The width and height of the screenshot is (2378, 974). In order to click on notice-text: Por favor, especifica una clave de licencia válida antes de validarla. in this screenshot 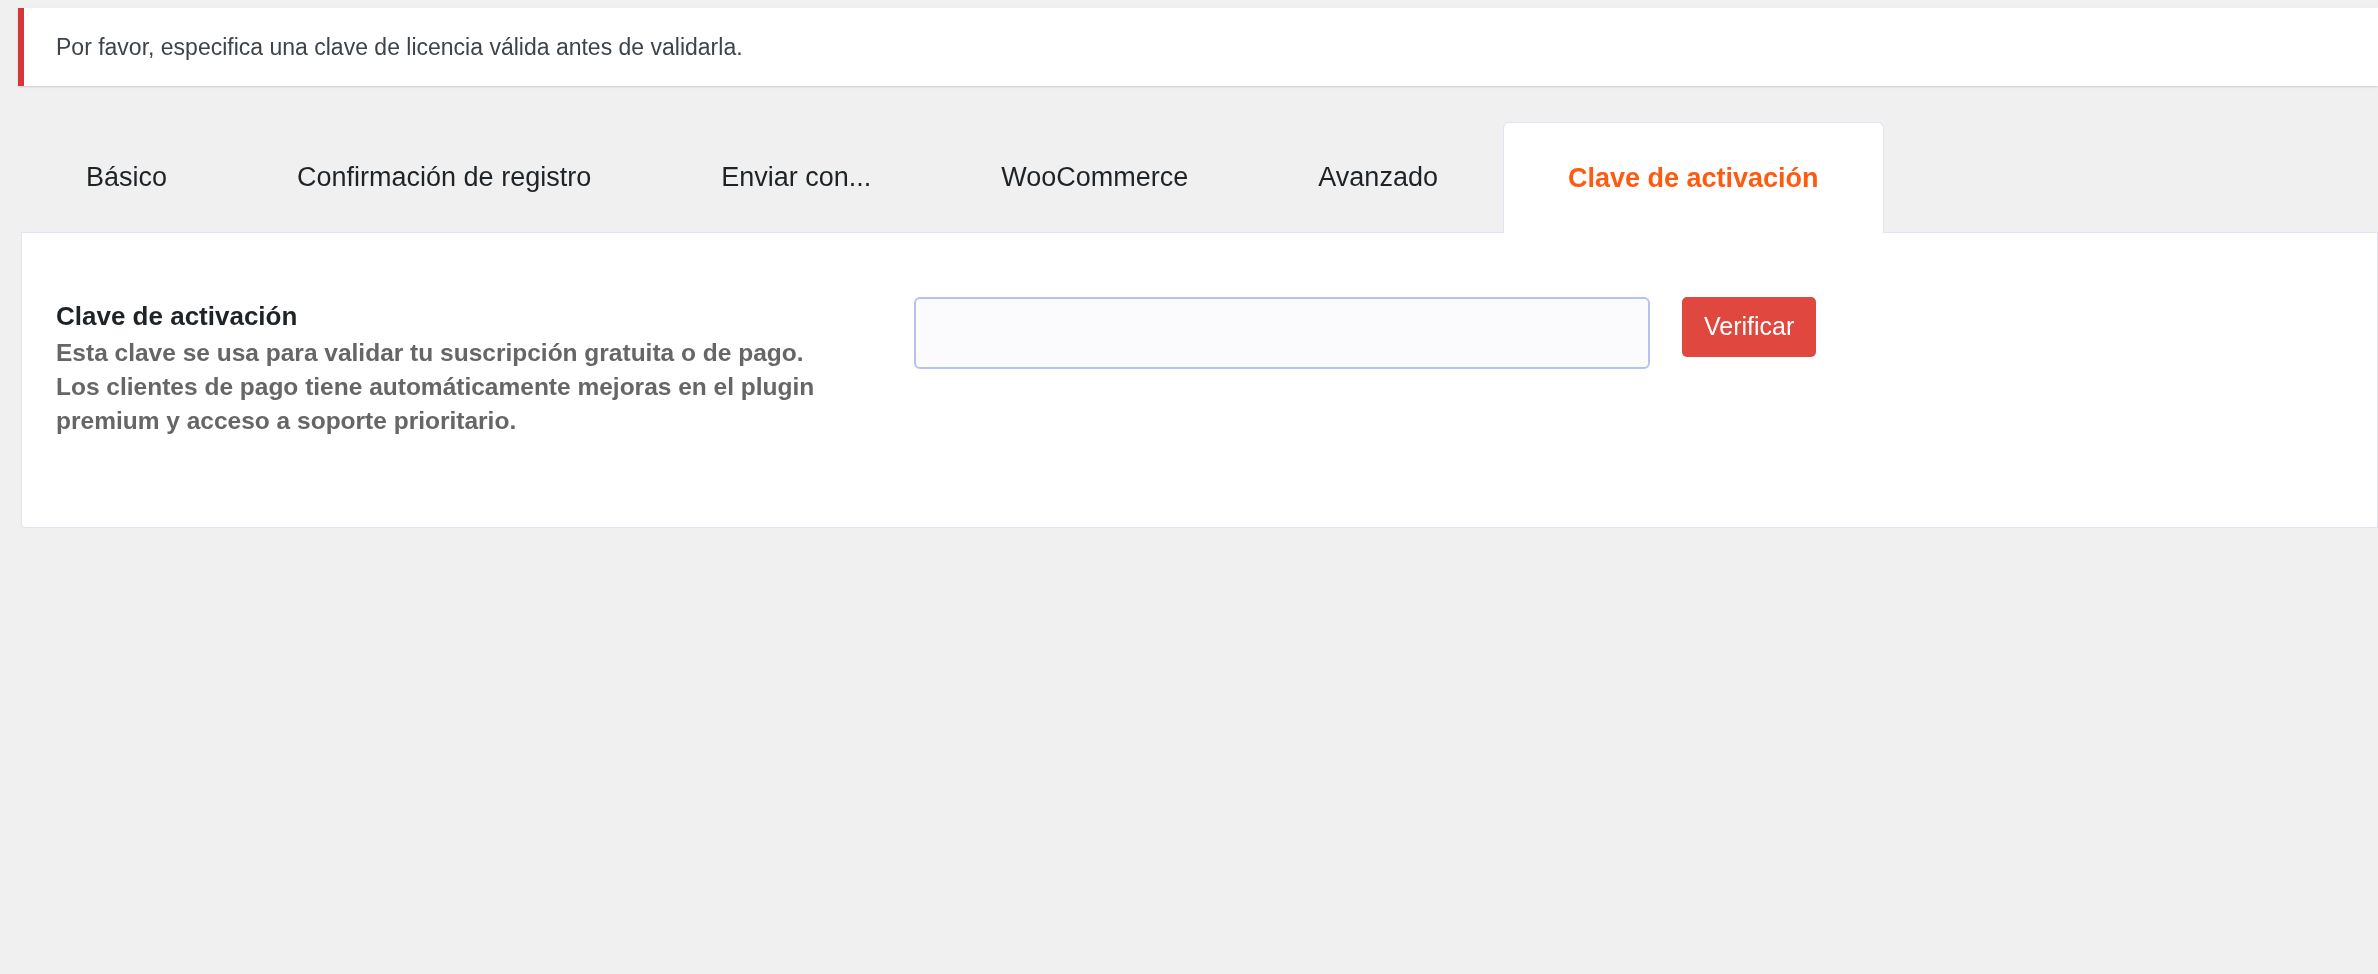, I will do `click(399, 47)`.